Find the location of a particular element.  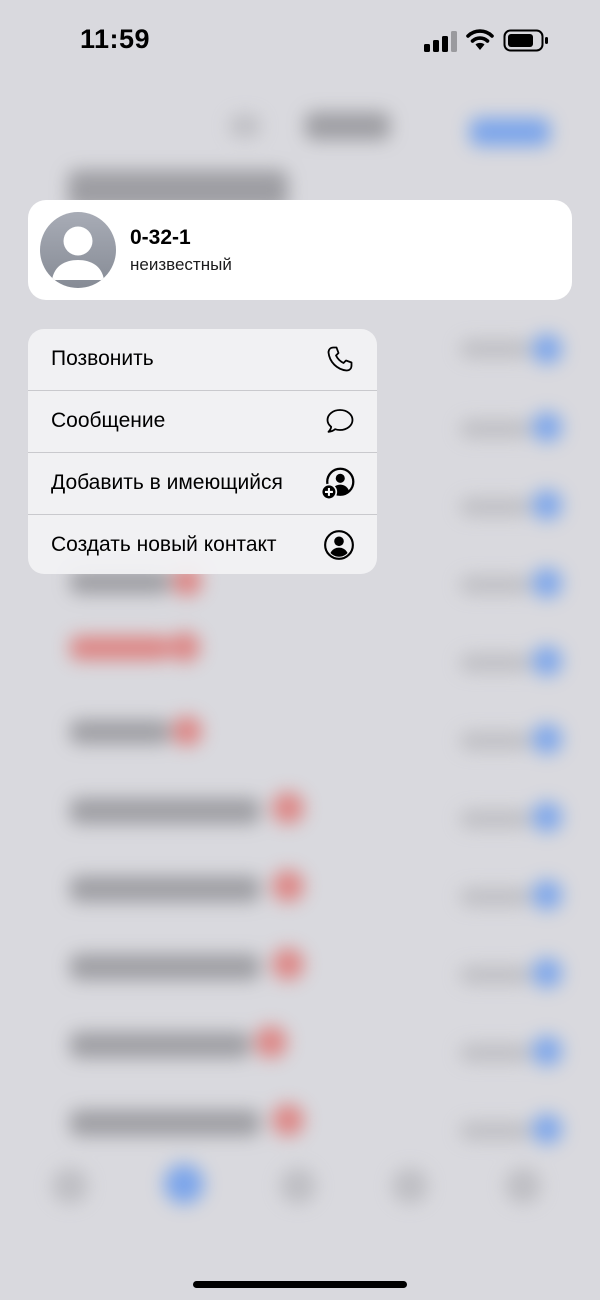

contact-subtitle: неизвестный is located at coordinates (181, 264).